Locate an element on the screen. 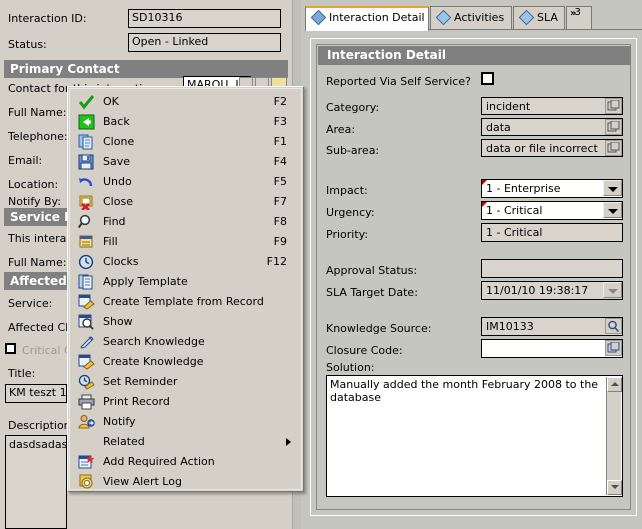  self-service-checkbox is located at coordinates (487, 78).